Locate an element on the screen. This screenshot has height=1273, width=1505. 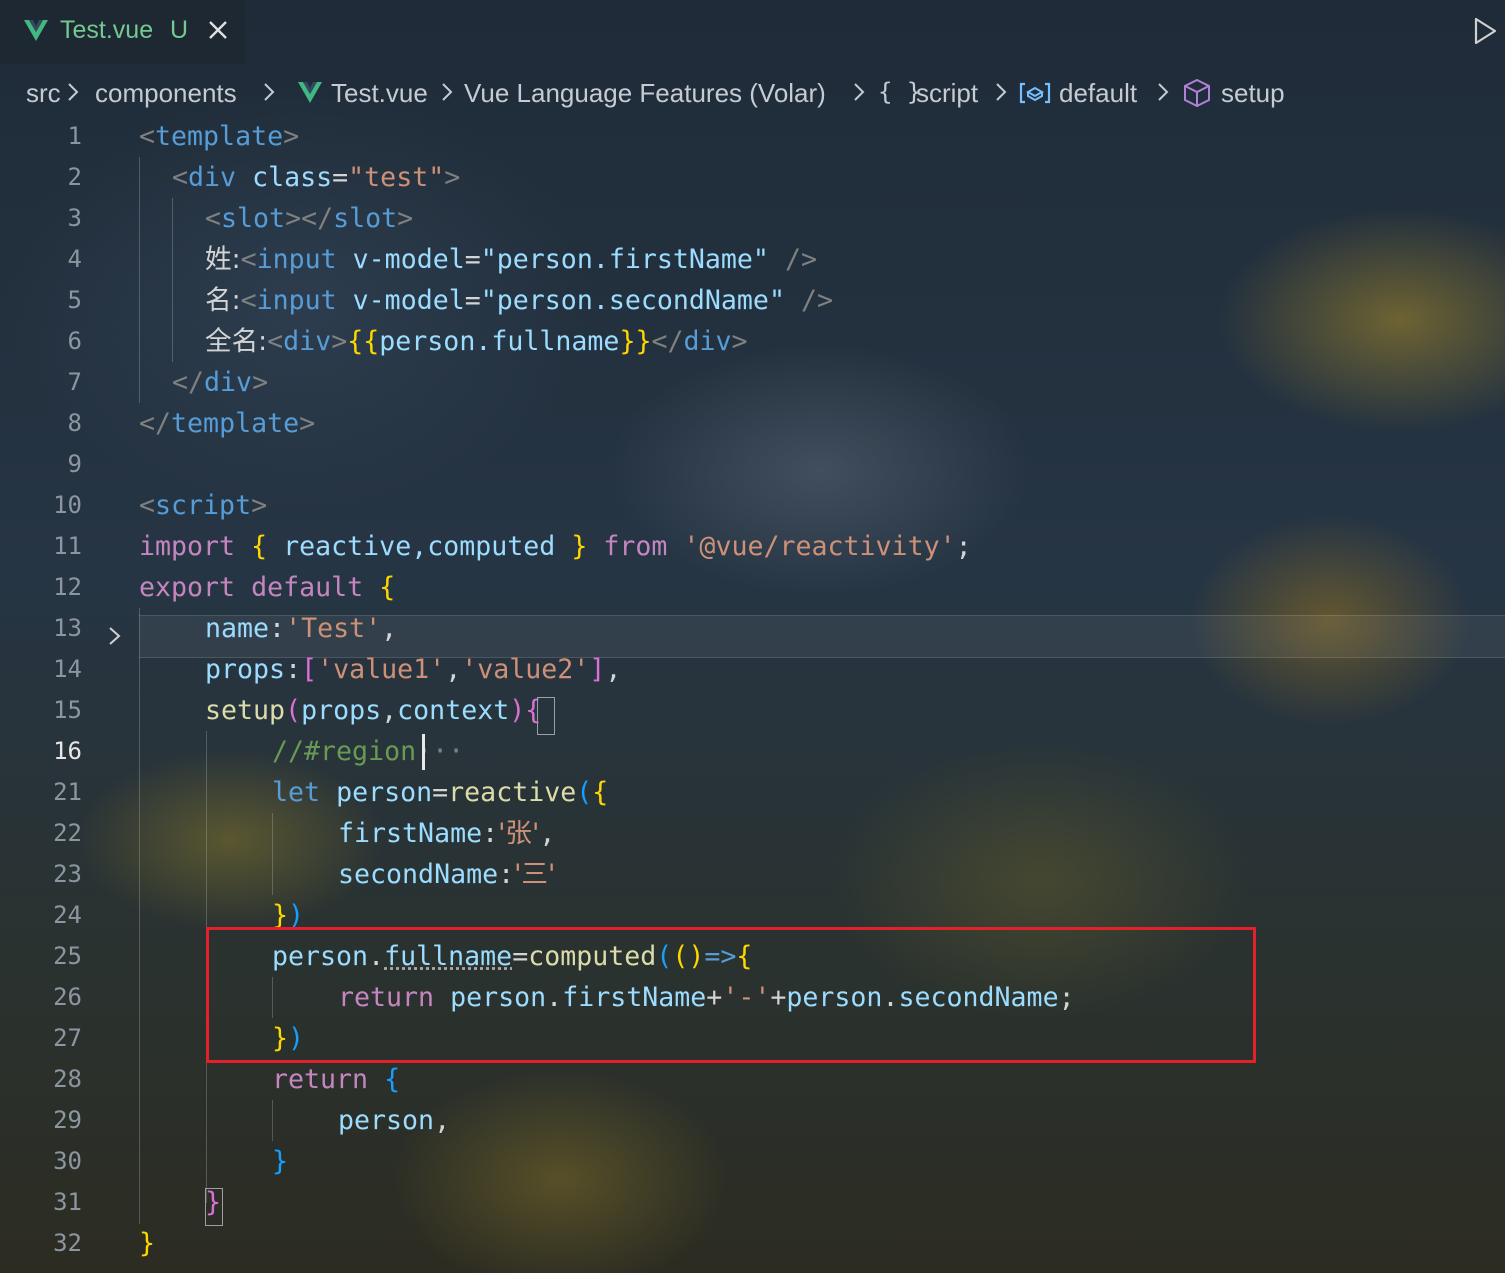
annotation-highlight-box is located at coordinates (731, 995).